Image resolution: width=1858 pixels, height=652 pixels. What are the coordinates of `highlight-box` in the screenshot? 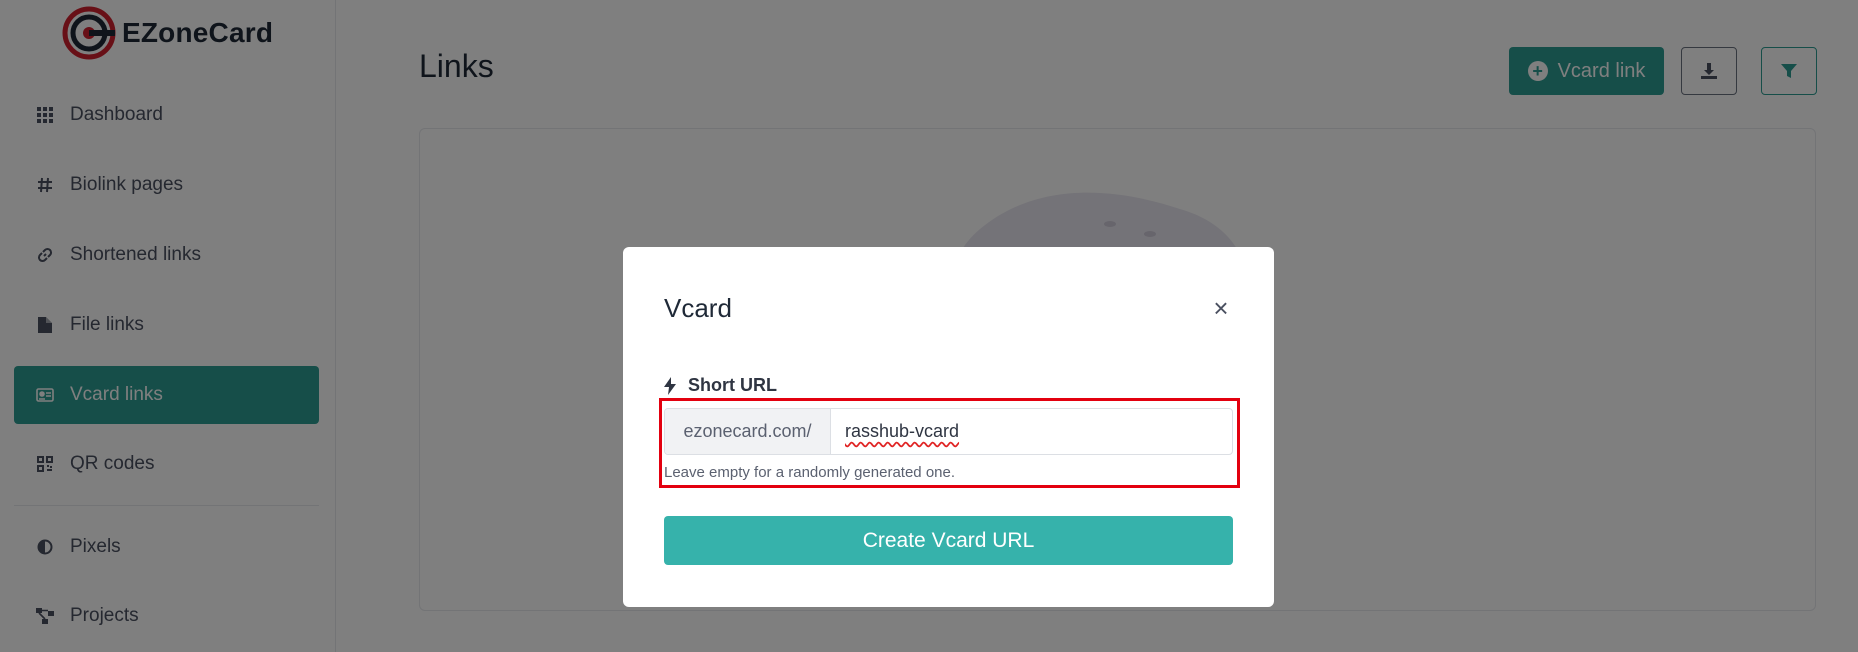 It's located at (949, 443).